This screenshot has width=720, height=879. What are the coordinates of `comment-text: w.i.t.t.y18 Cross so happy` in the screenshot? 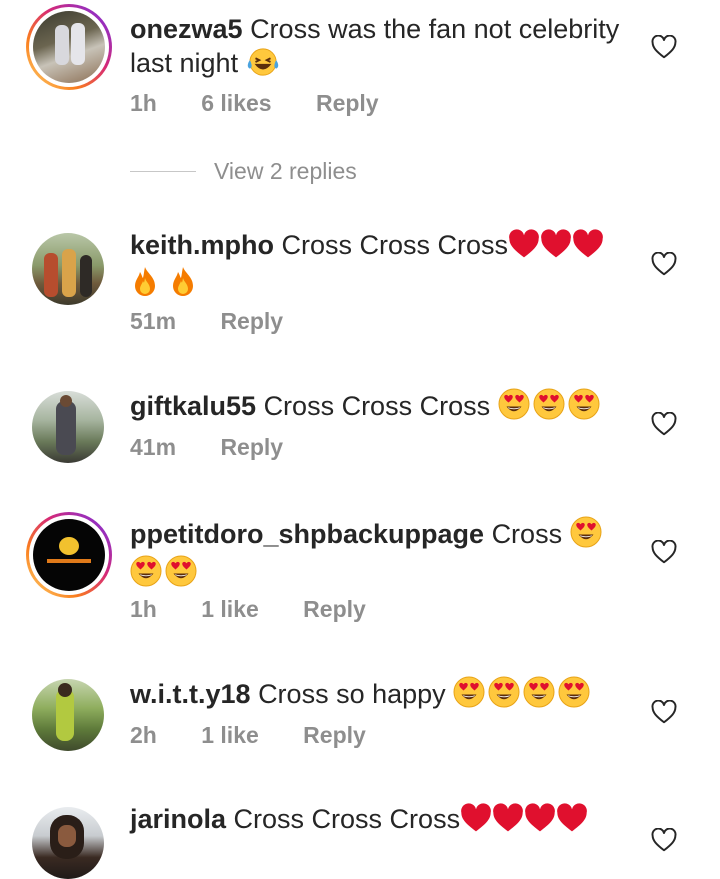 It's located at (375, 693).